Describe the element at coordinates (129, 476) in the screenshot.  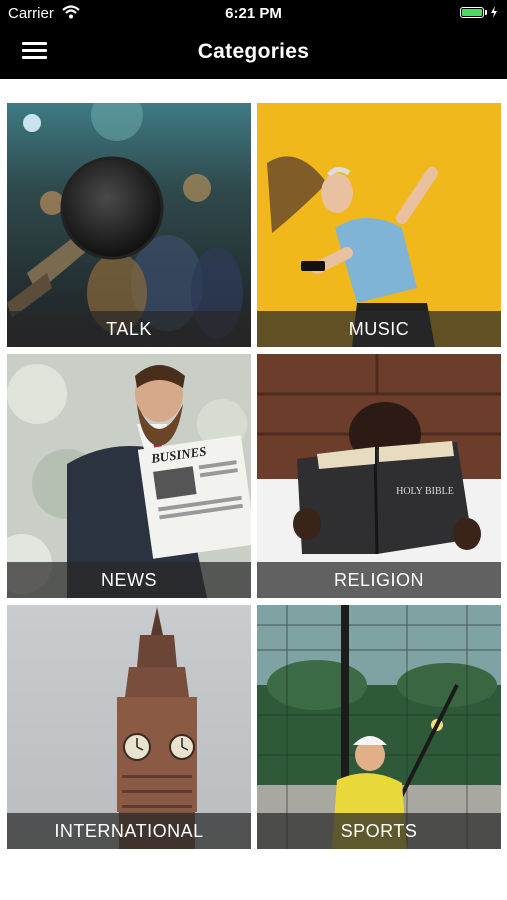
I see `category-tile-news: BUSINES NEWS` at that location.